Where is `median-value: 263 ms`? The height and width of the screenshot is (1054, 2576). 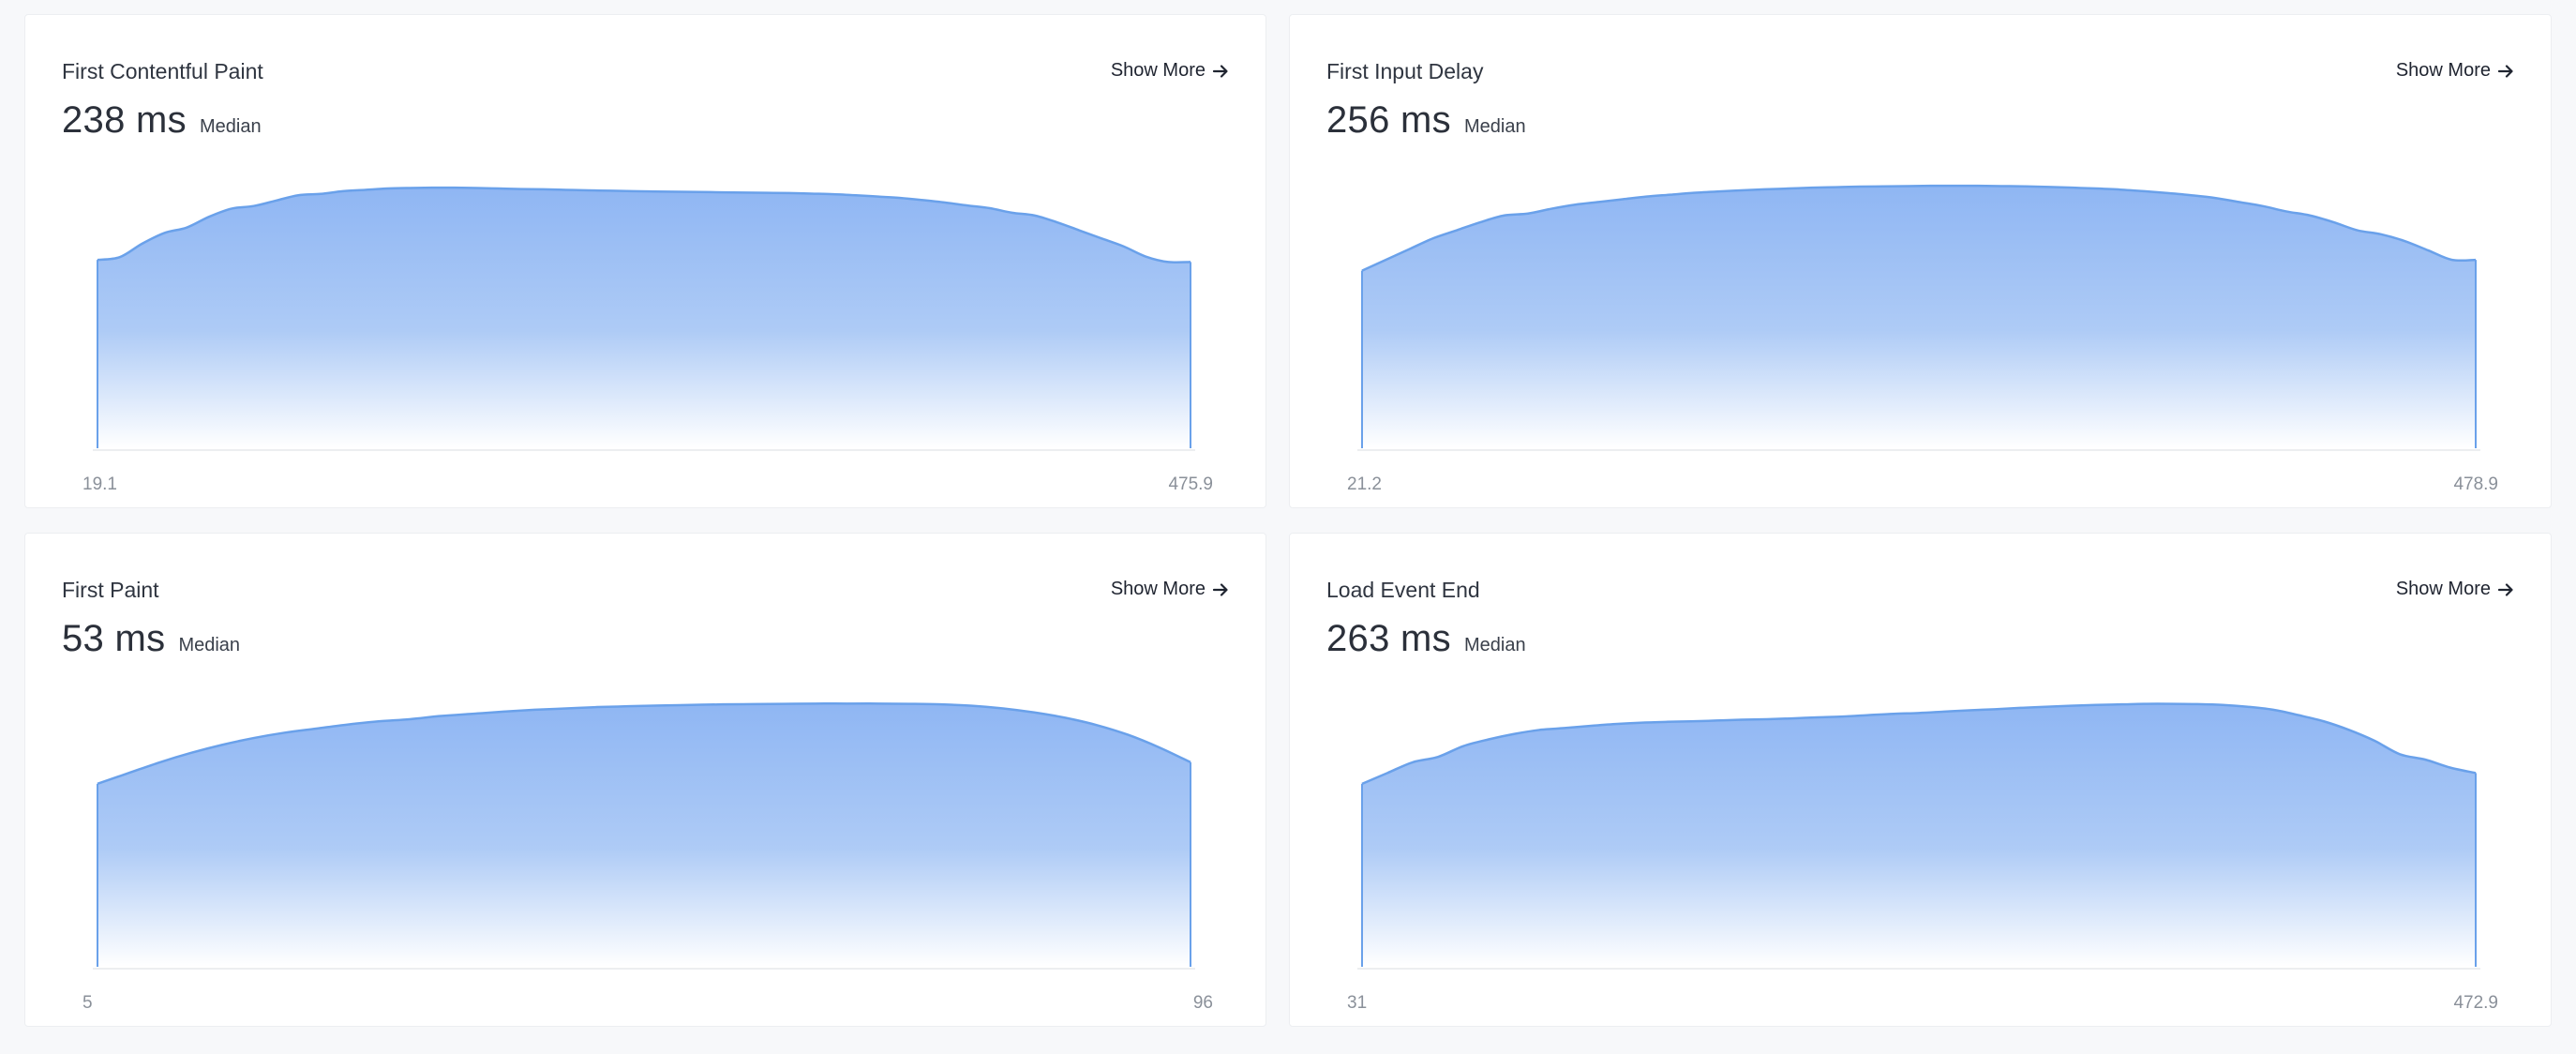
median-value: 263 ms is located at coordinates (1389, 638).